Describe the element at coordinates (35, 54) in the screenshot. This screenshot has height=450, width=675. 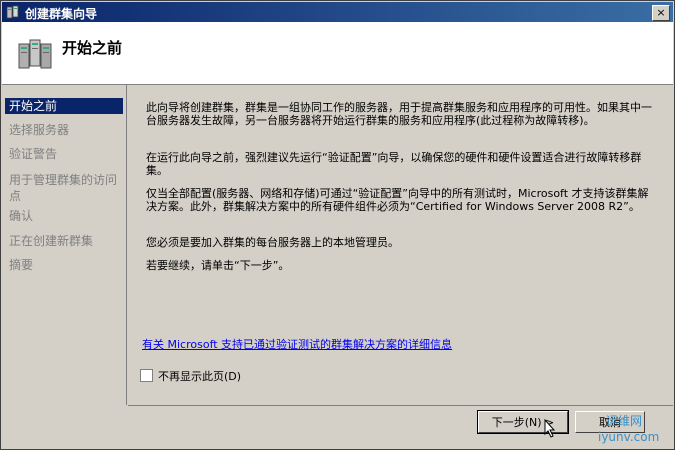
I see `cluster-servers-icon` at that location.